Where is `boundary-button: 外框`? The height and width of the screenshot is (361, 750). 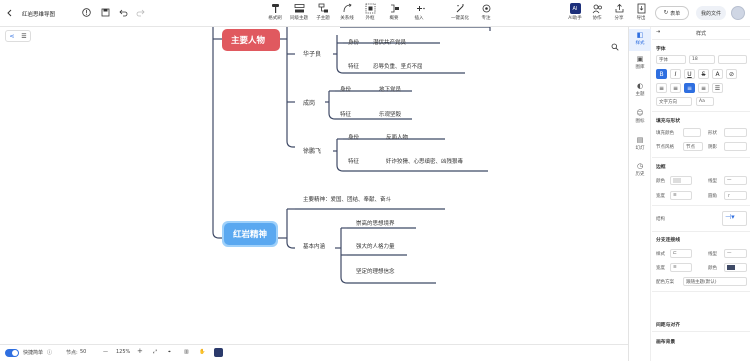 boundary-button: 外框 is located at coordinates (370, 12).